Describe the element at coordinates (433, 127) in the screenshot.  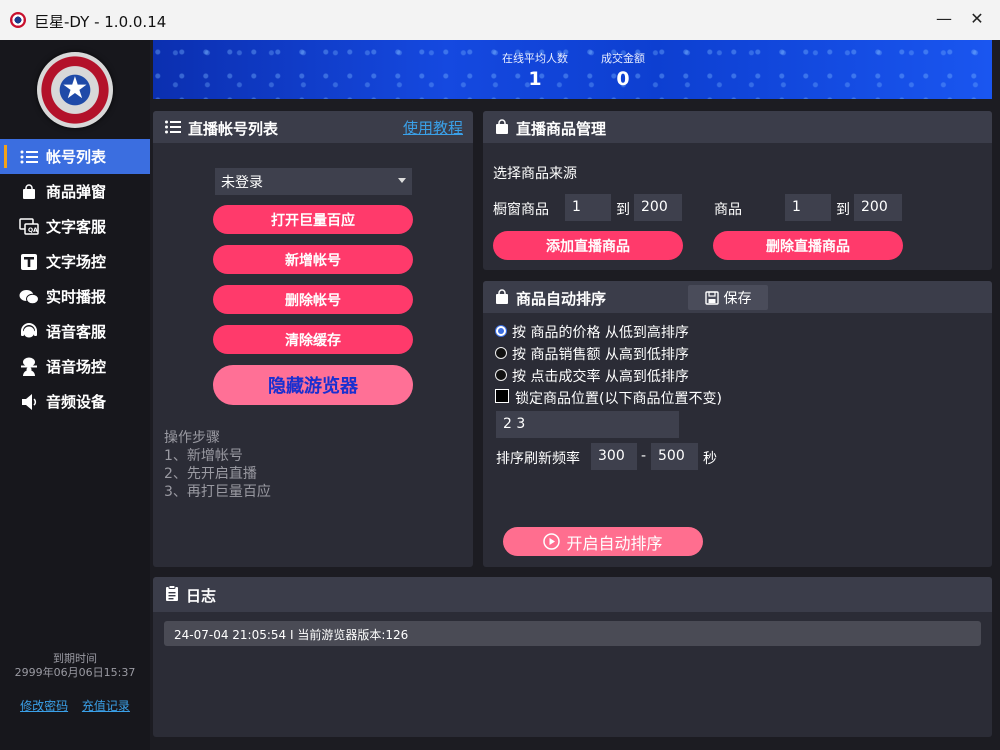
I see `tutorial-link: 使用教程` at that location.